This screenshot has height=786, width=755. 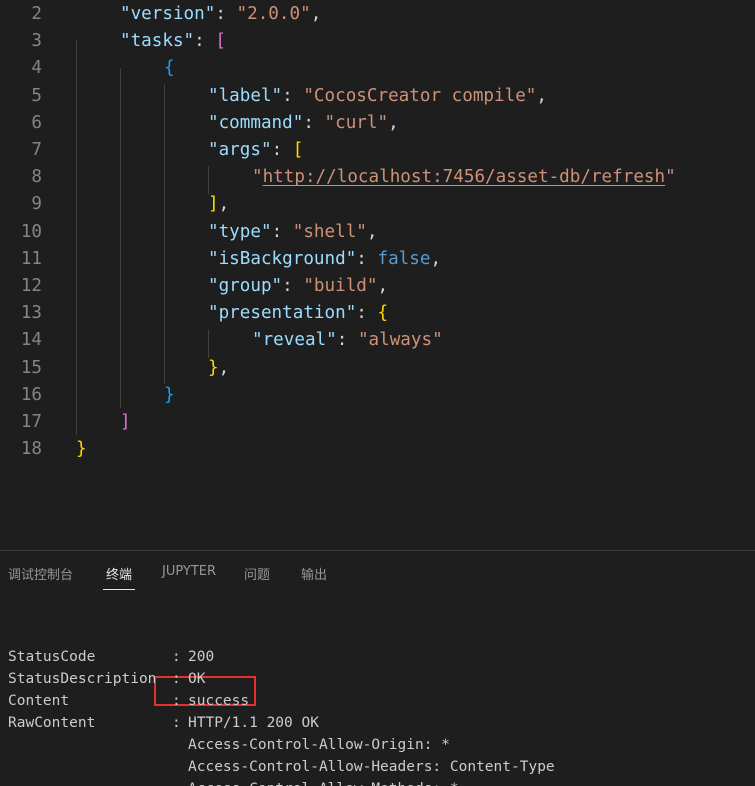 I want to click on line-number: 4, so click(x=36, y=68).